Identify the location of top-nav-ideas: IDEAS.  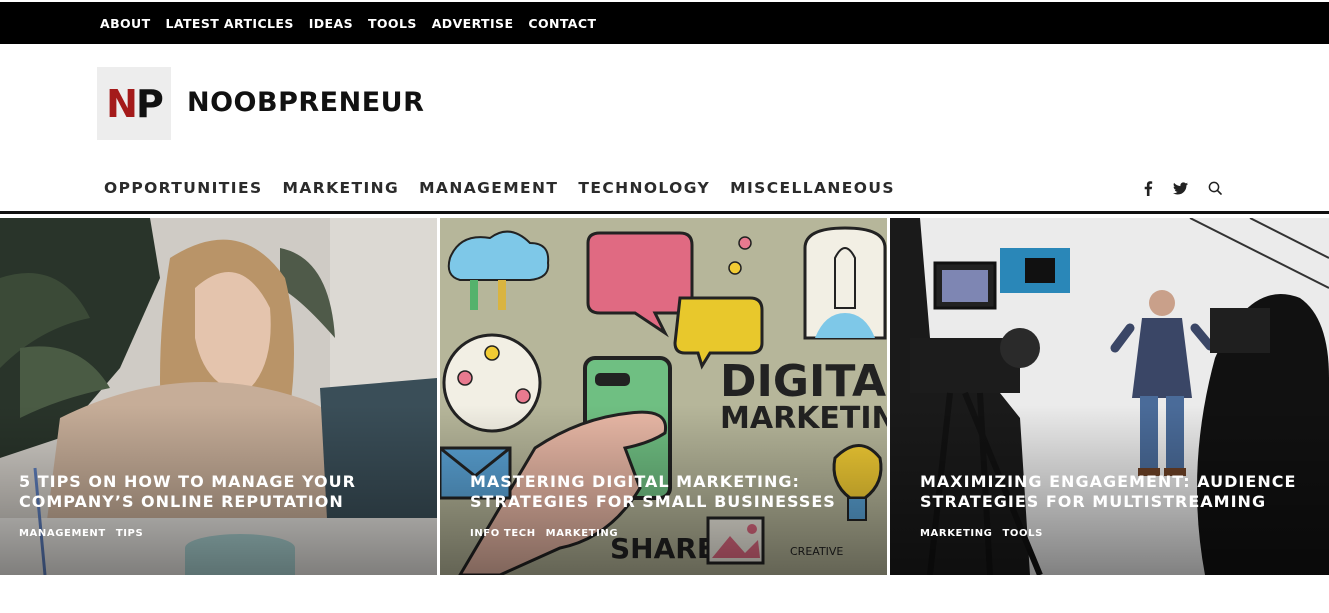
(331, 23).